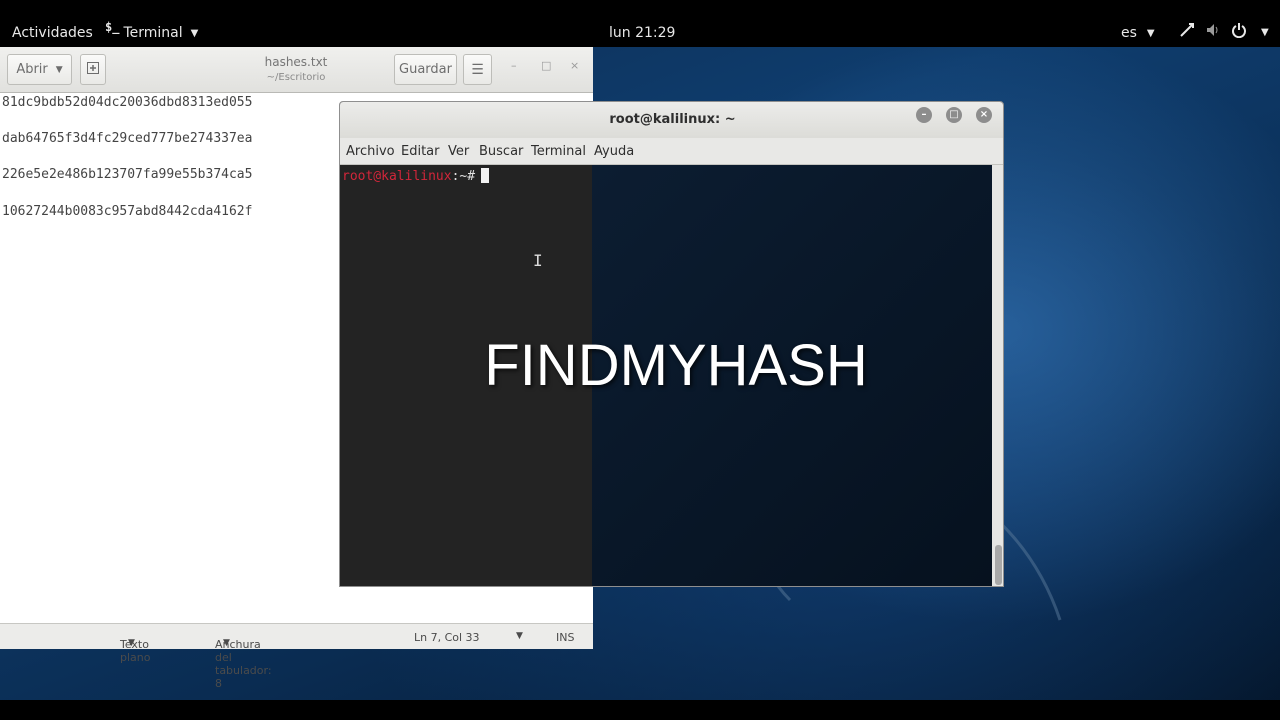 This screenshot has width=1280, height=720. I want to click on editor-line: 81dc9bdb52d04dc20036dbd8313ed055, so click(127, 102).